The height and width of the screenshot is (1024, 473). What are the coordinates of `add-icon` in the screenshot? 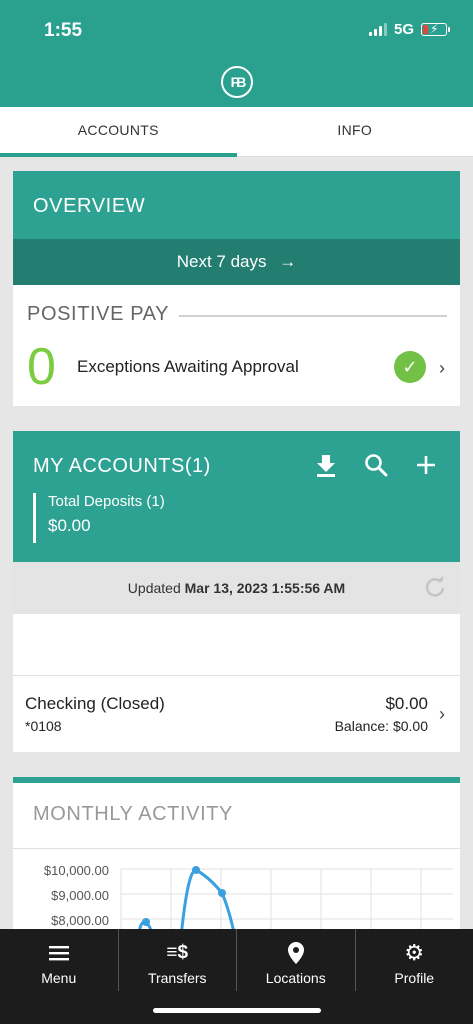 It's located at (426, 465).